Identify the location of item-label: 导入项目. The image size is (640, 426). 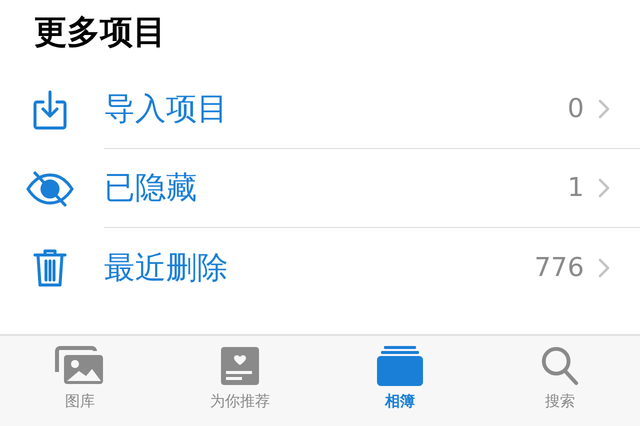
(166, 109).